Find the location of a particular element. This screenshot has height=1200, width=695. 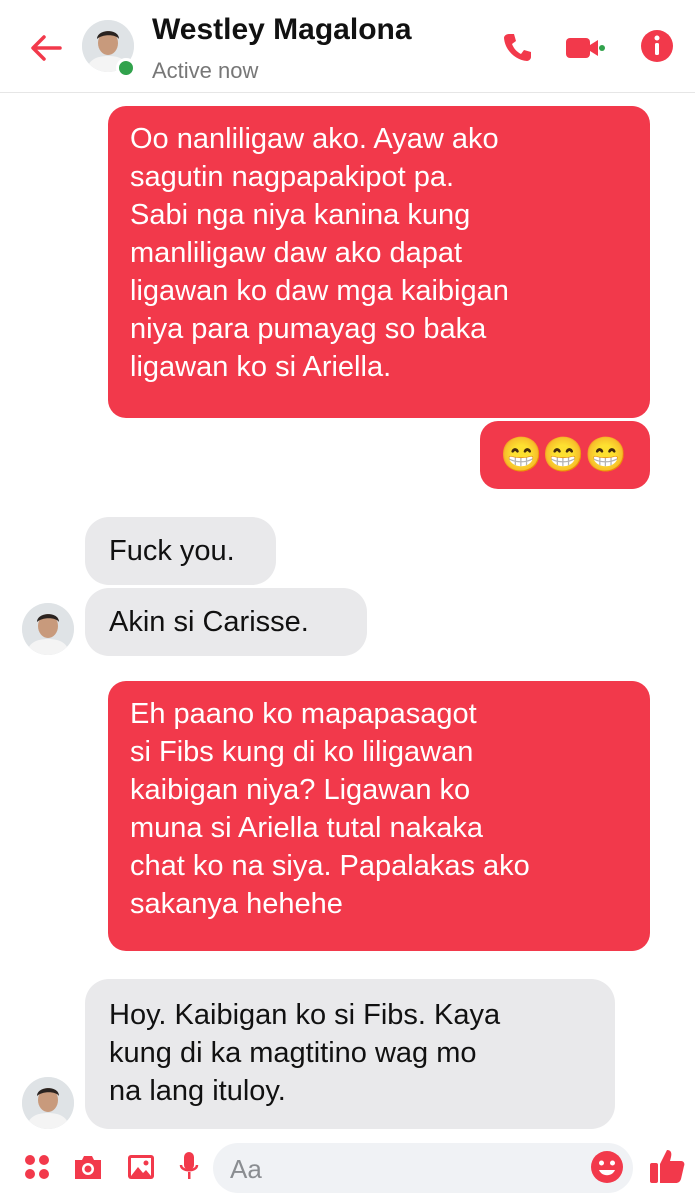

phone-icon is located at coordinates (517, 49).